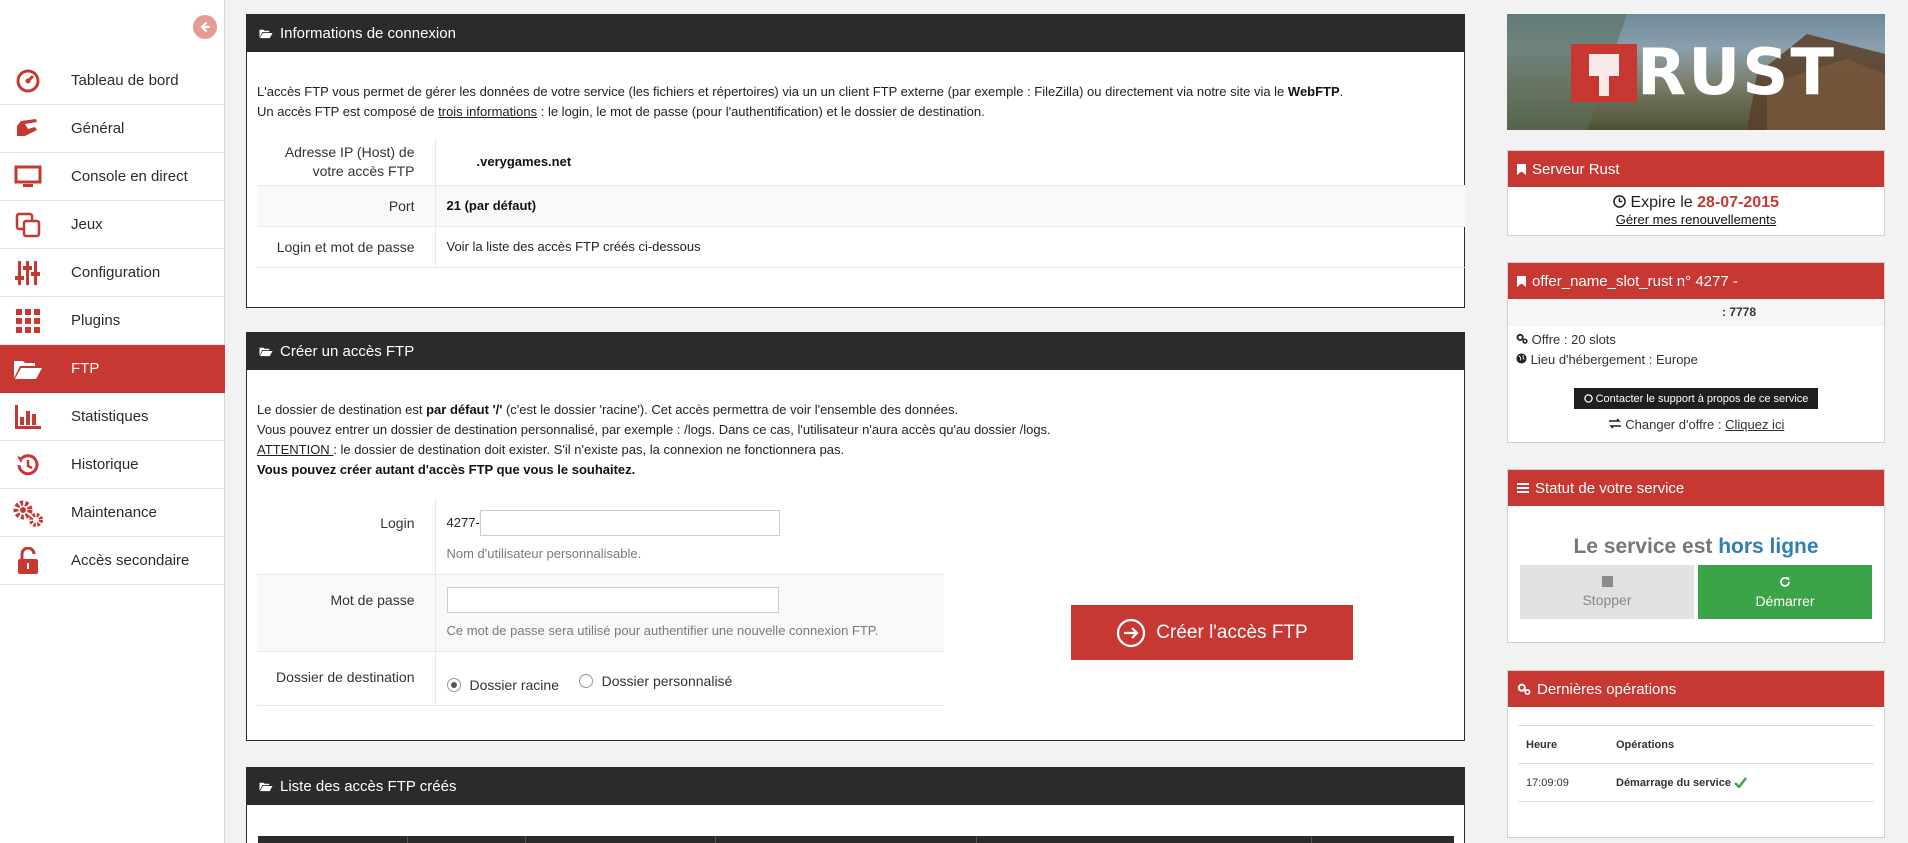  Describe the element at coordinates (112, 369) in the screenshot. I see `sidebar-item-ftp: FTP` at that location.